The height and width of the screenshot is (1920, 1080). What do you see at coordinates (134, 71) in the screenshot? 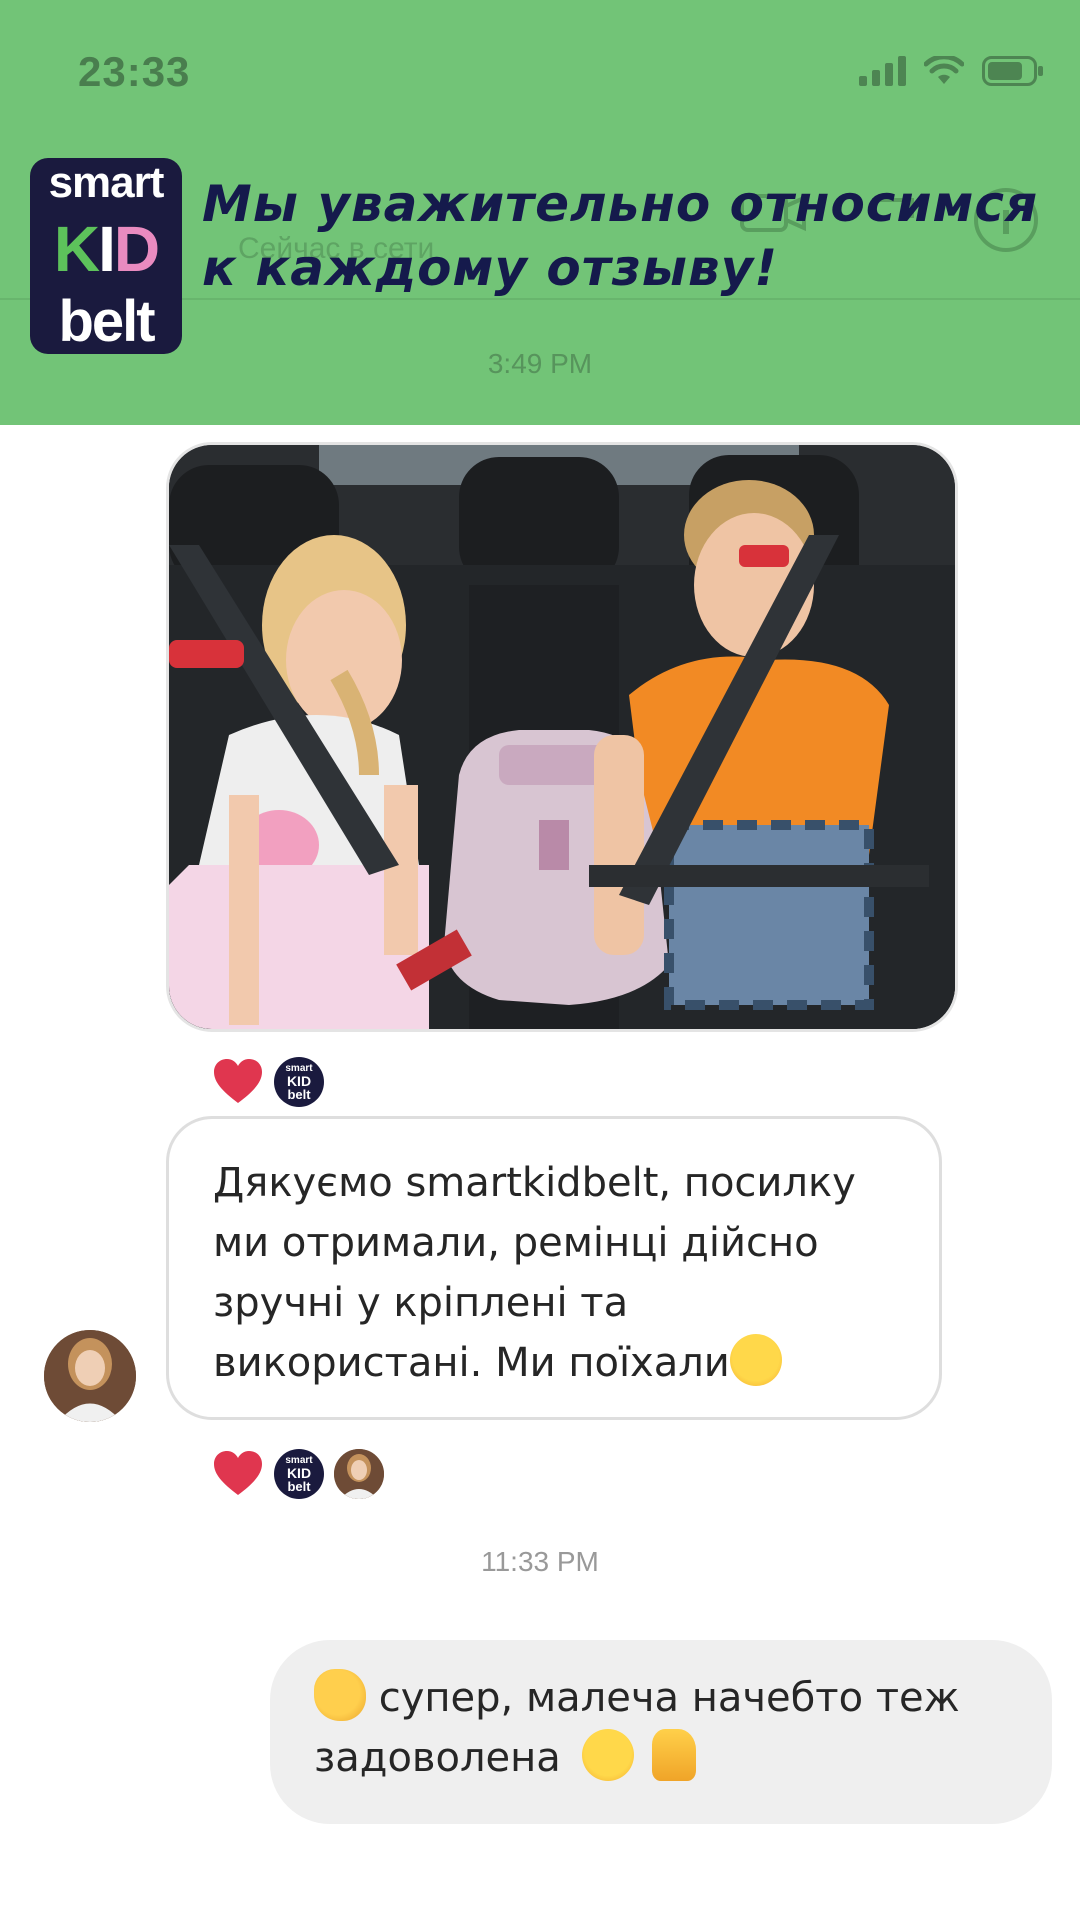
I see `status-time: 23:33` at bounding box center [134, 71].